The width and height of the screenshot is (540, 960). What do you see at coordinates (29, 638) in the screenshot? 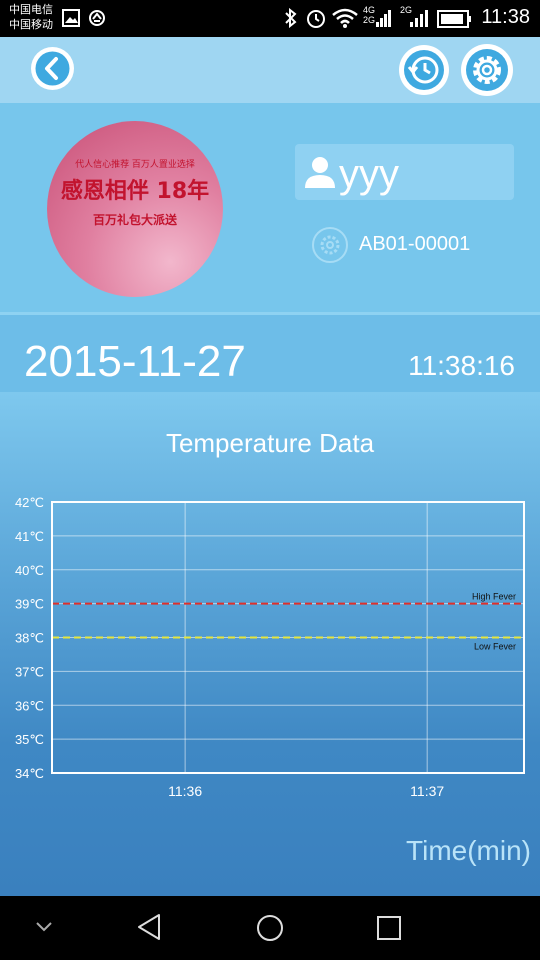
I see `y-tick-label: 38℃` at bounding box center [29, 638].